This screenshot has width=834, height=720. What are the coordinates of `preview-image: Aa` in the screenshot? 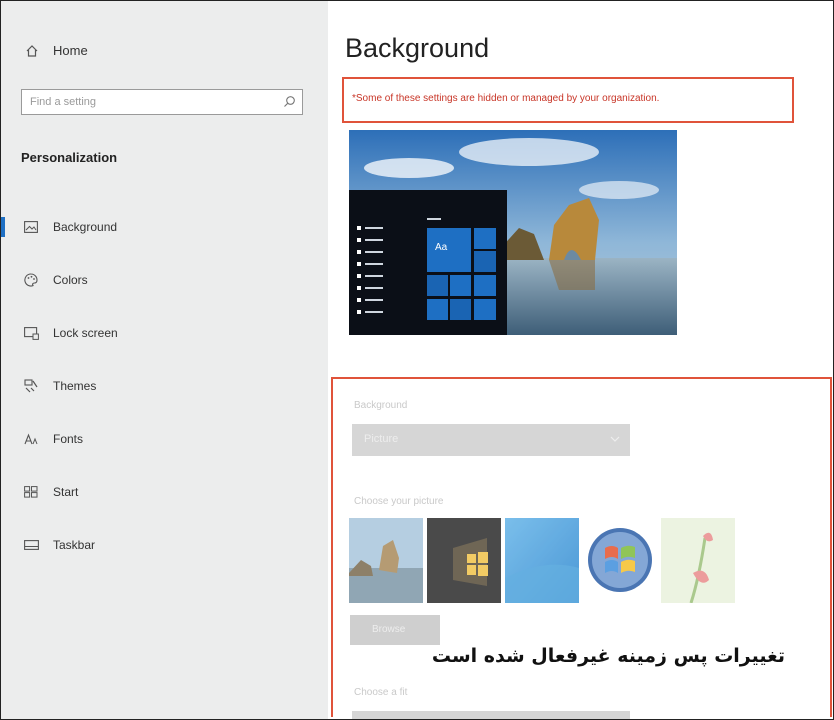 It's located at (513, 232).